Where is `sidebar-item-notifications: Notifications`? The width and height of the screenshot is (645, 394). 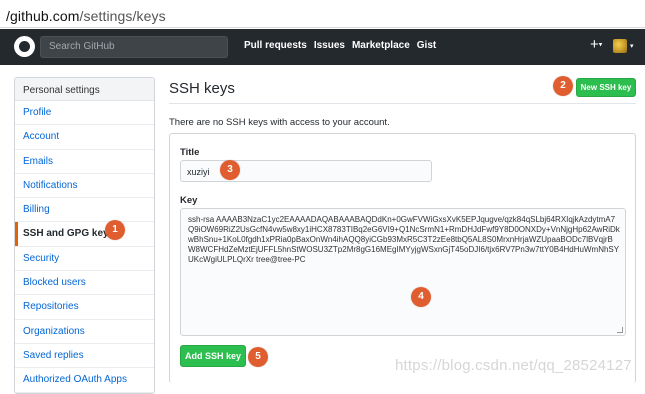
sidebar-item-notifications: Notifications is located at coordinates (84, 186).